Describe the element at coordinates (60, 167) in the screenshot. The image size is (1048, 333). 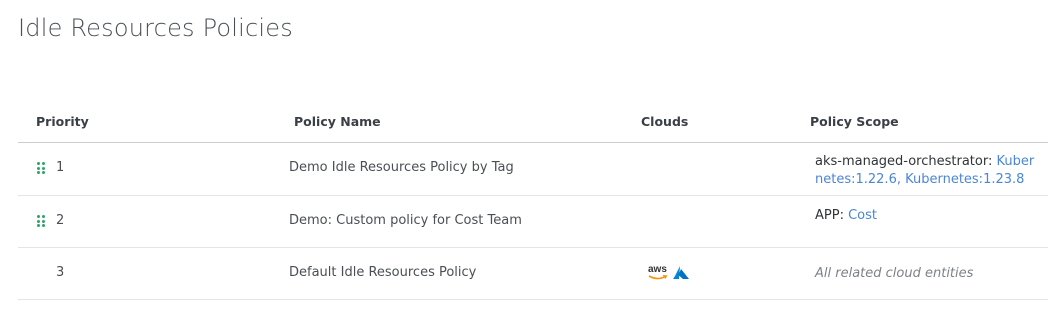
I see `priority-value: 1` at that location.